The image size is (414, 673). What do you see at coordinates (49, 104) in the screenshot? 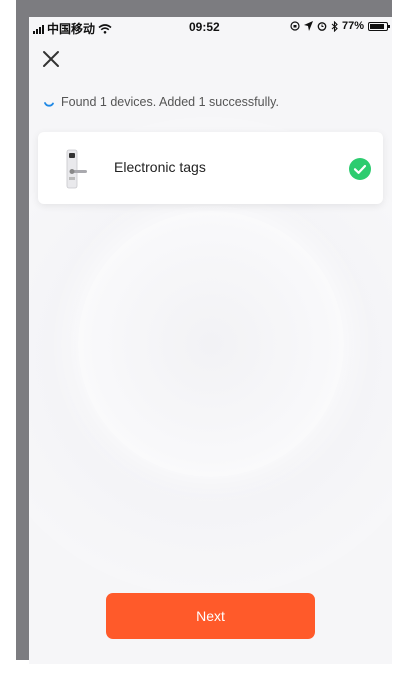
I see `spinner-icon` at bounding box center [49, 104].